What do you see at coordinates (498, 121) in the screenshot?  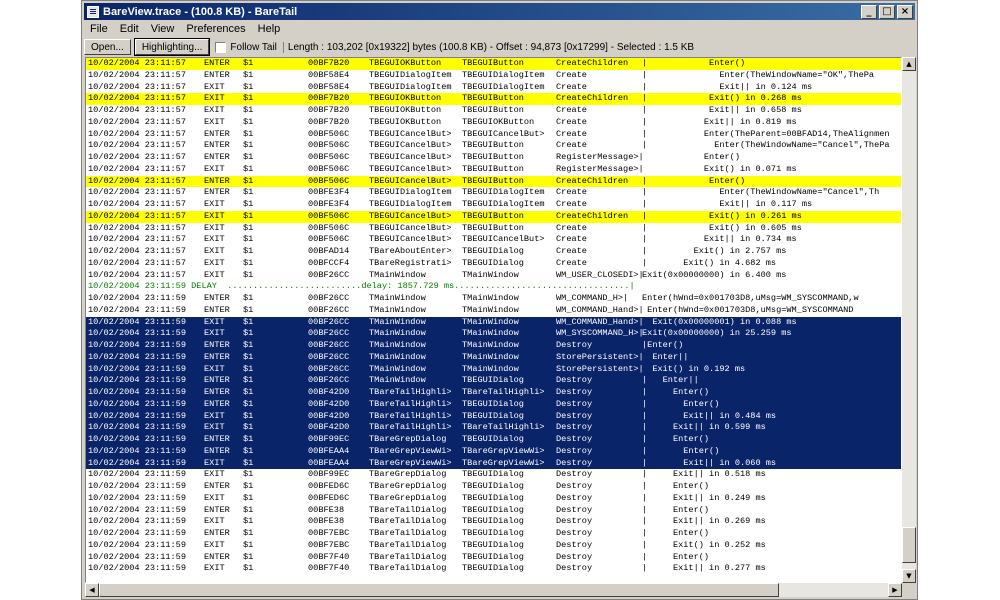 I see `log-cell-cls2: TBEGUIOKButton` at bounding box center [498, 121].